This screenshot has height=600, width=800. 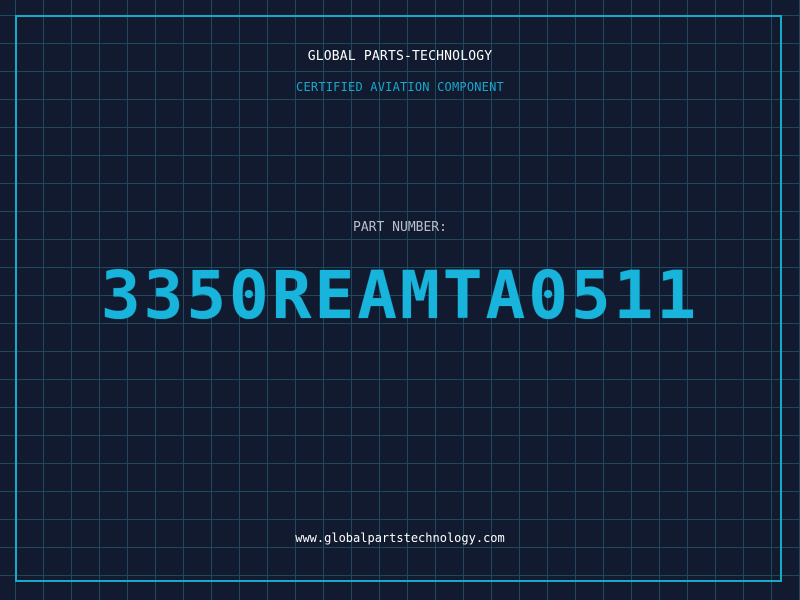 What do you see at coordinates (400, 227) in the screenshot?
I see `part-number-label: PART NUMBER:` at bounding box center [400, 227].